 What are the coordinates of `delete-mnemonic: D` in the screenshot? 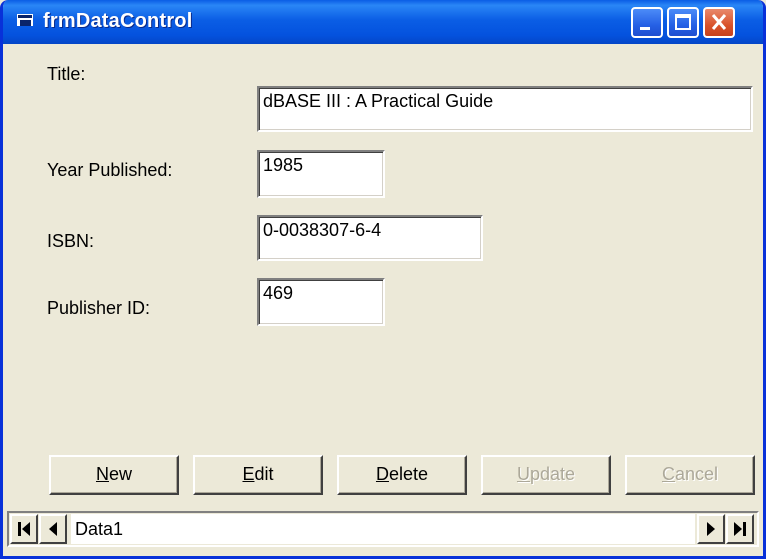 It's located at (382, 474).